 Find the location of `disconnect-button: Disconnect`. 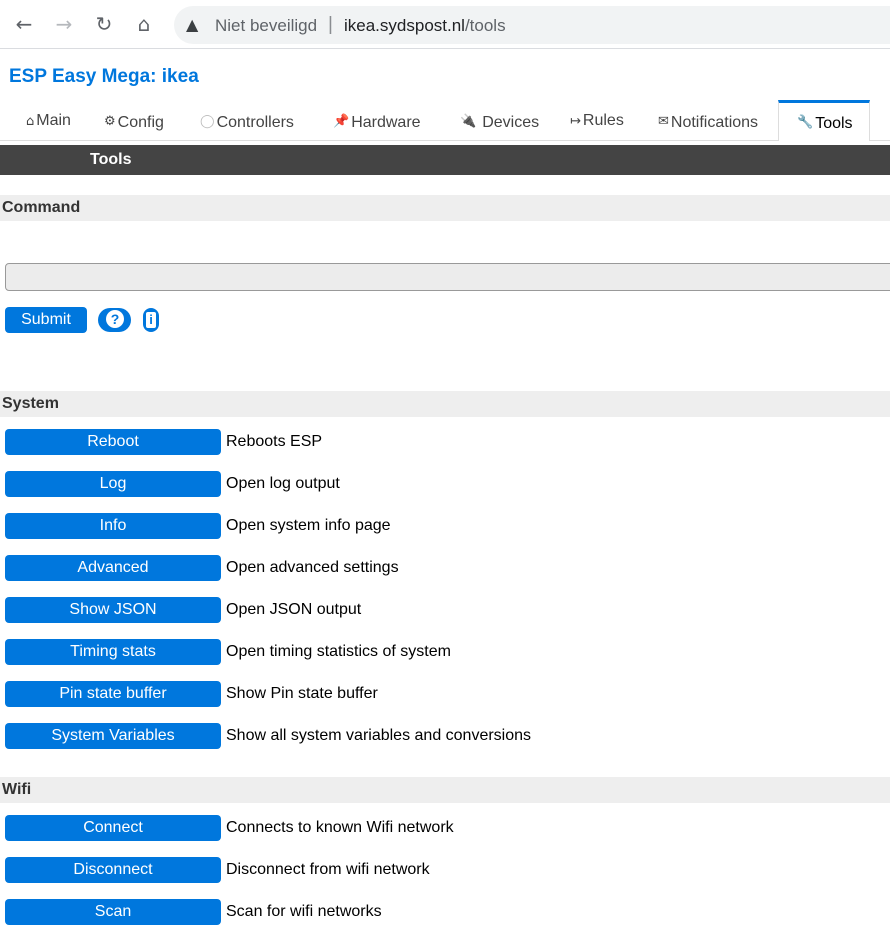

disconnect-button: Disconnect is located at coordinates (113, 870).